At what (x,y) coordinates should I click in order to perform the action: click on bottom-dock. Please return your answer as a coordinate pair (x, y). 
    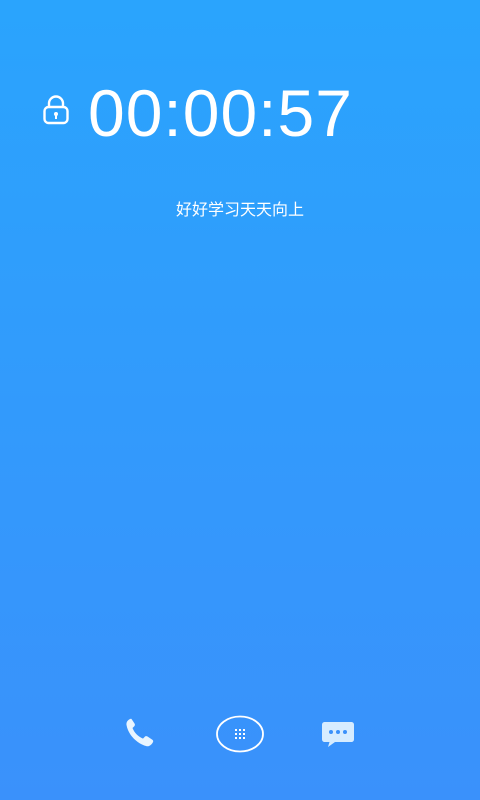
    Looking at the image, I should click on (240, 734).